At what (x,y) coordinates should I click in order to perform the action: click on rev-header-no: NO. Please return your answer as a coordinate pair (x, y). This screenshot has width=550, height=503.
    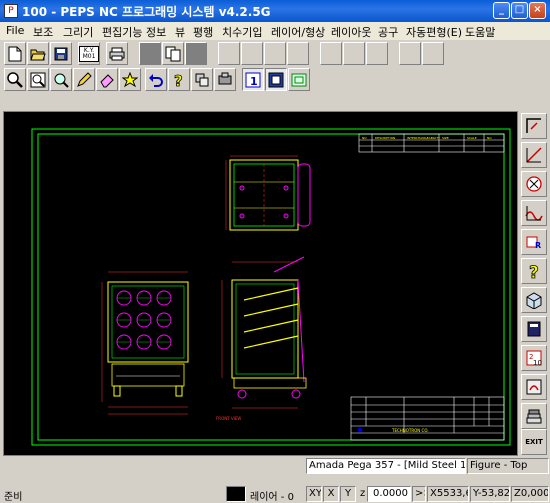
    Looking at the image, I should click on (364, 138).